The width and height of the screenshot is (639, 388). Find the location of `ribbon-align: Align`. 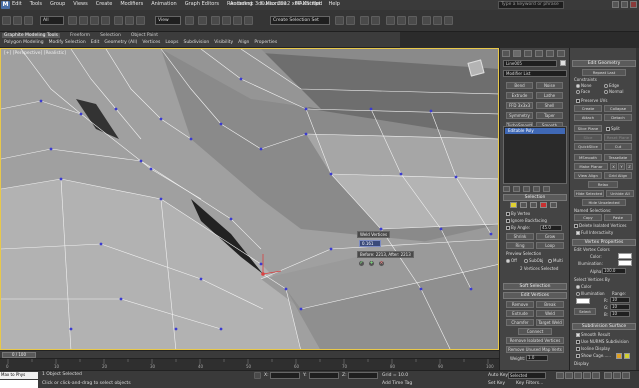

ribbon-align: Align is located at coordinates (243, 42).